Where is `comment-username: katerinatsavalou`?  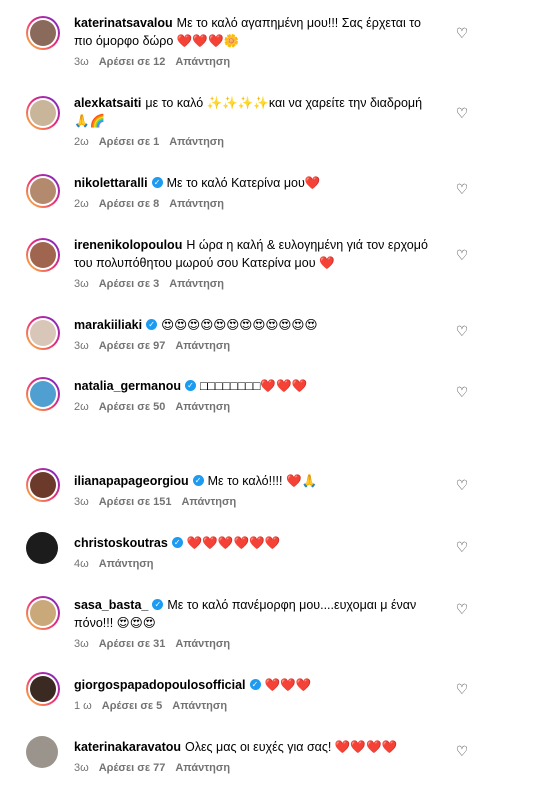 comment-username: katerinatsavalou is located at coordinates (123, 23).